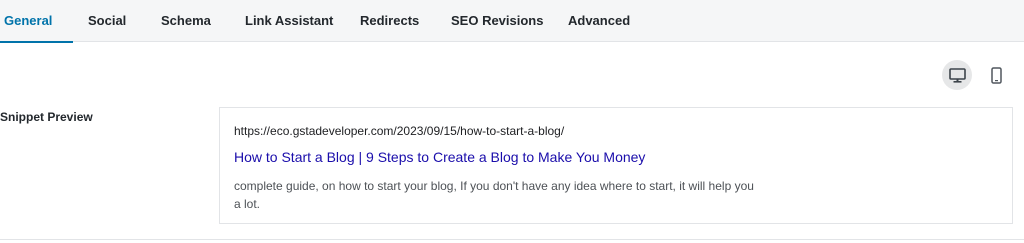 The image size is (1024, 243). Describe the element at coordinates (37, 21) in the screenshot. I see `tab-general: General` at that location.